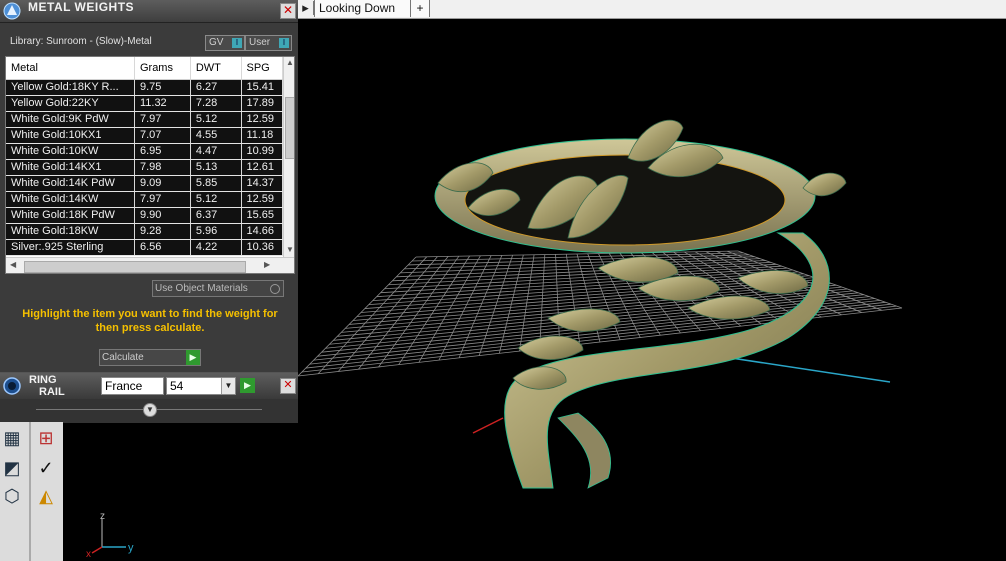  I want to click on view-tab-strip: ▸ Looking Down +, so click(652, 9).